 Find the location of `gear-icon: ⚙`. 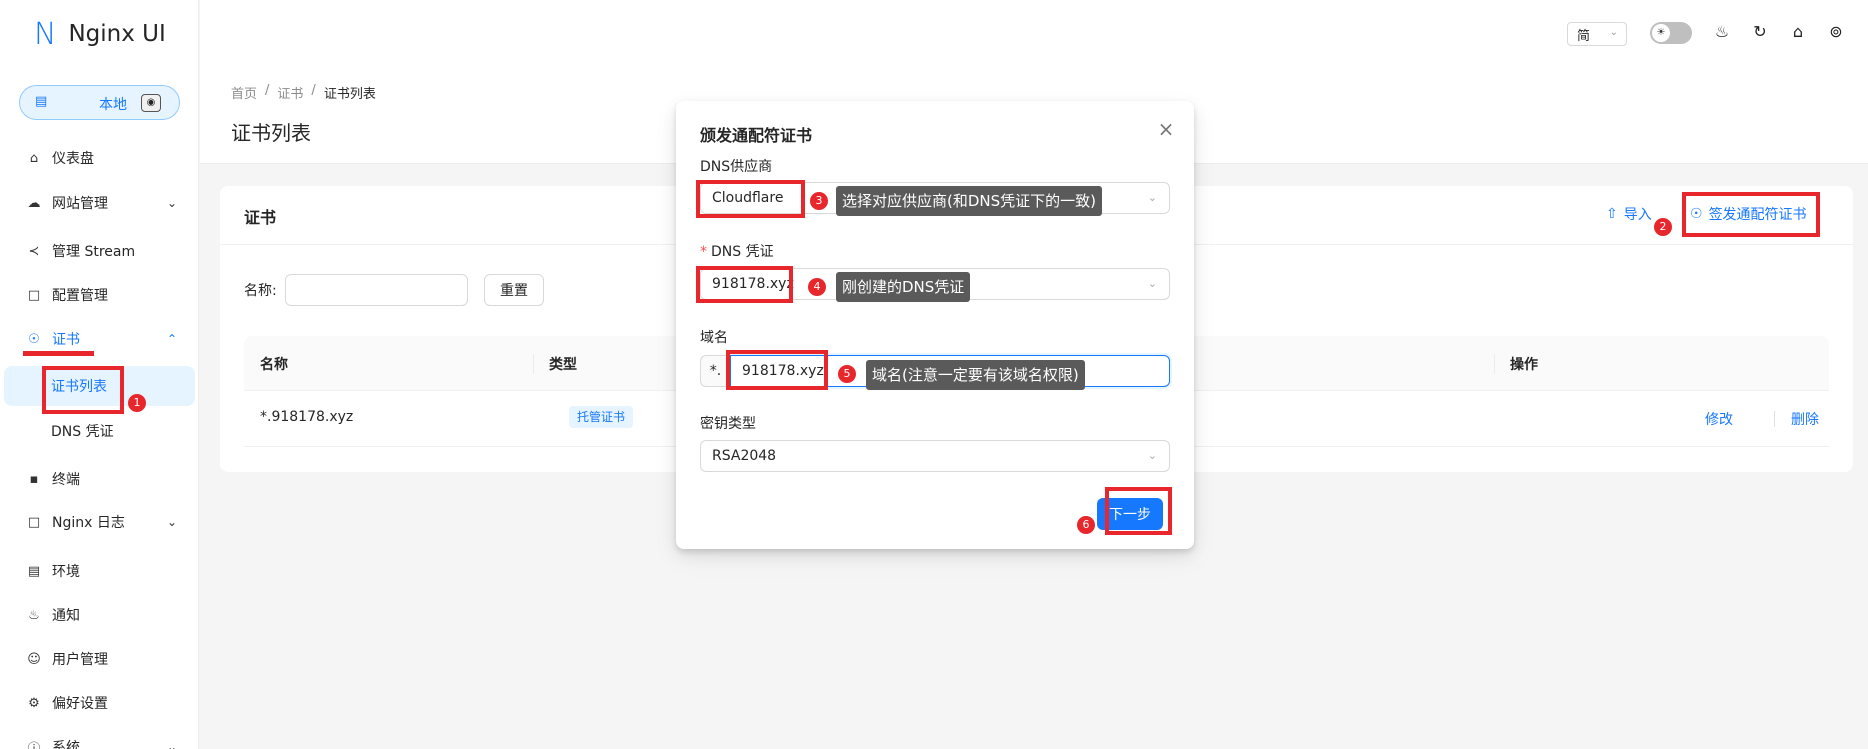

gear-icon: ⚙ is located at coordinates (34, 703).